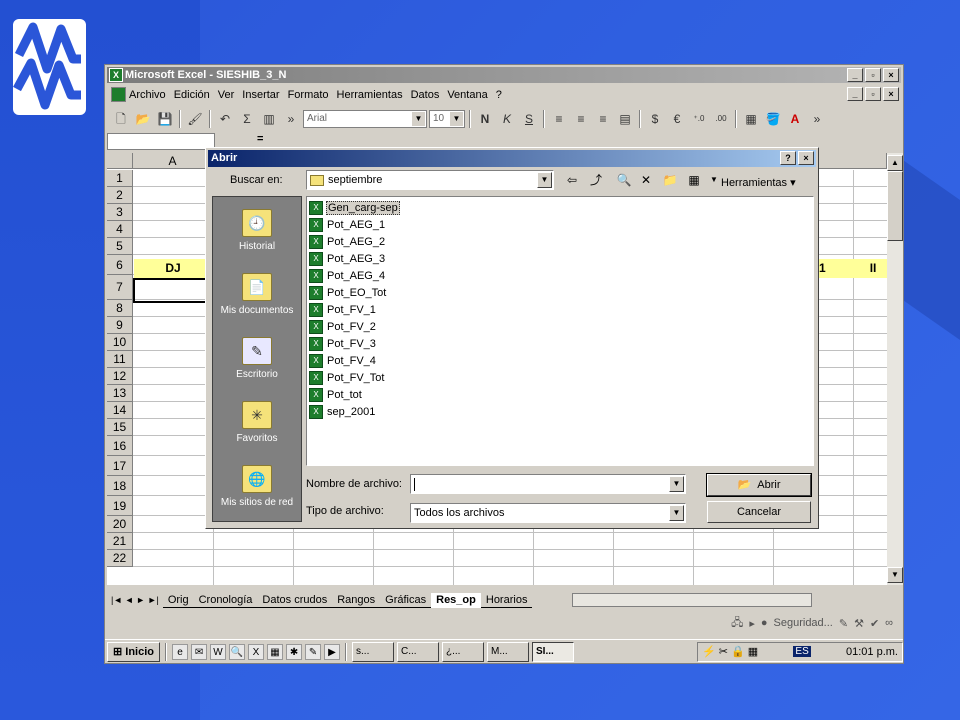  Describe the element at coordinates (120, 246) in the screenshot. I see `row-header: 5` at that location.